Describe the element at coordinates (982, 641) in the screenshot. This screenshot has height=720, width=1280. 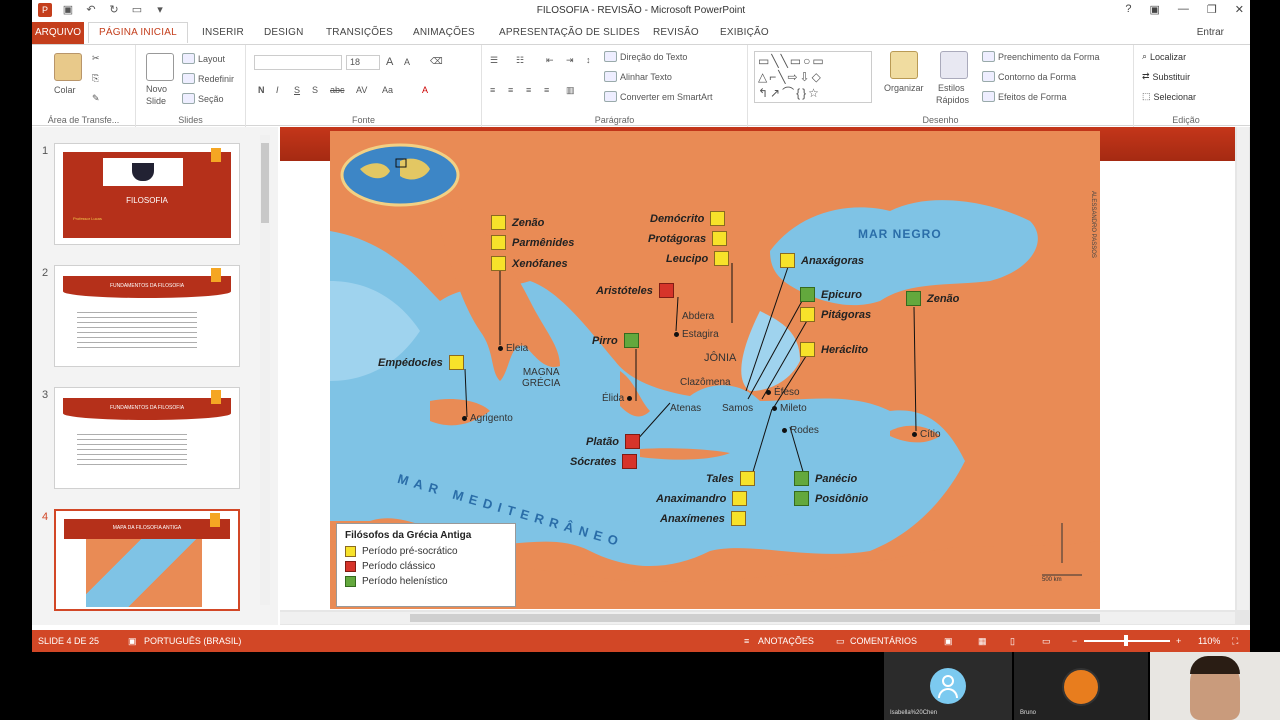
I see `slide-sorter-icon: ▦` at that location.